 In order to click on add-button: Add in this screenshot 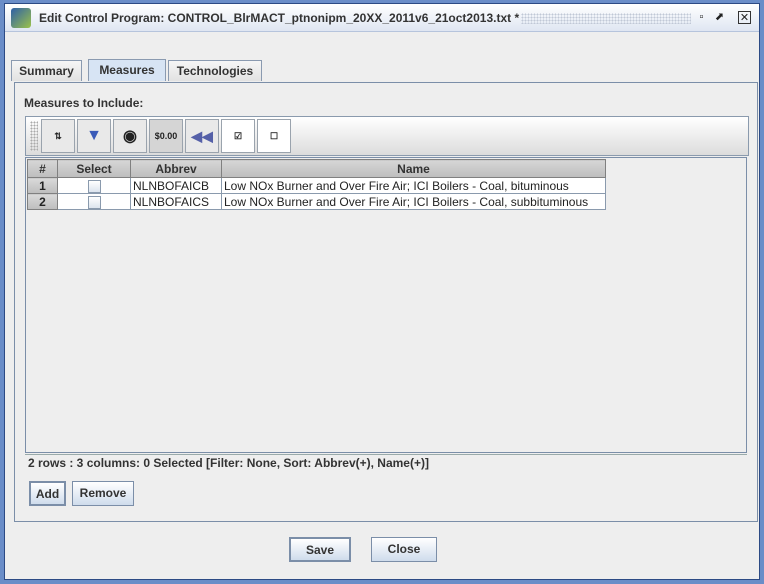, I will do `click(47, 493)`.